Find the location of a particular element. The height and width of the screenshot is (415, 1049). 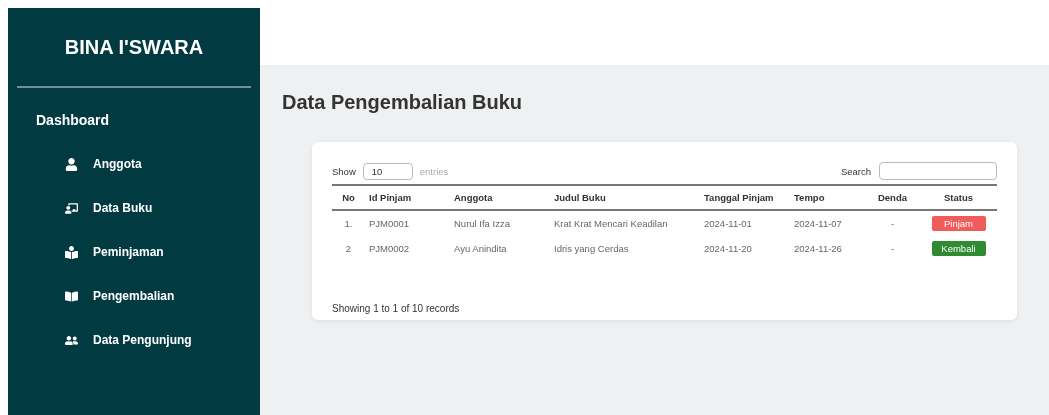

table-cell-text: - is located at coordinates (892, 249).